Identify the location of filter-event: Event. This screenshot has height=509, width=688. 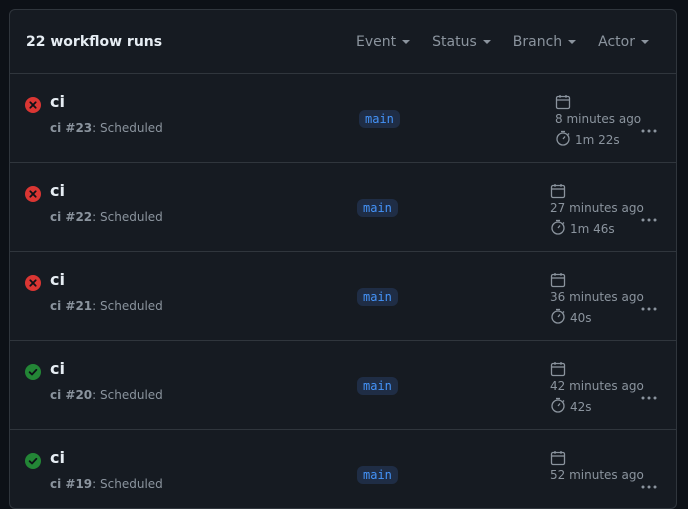
(383, 42).